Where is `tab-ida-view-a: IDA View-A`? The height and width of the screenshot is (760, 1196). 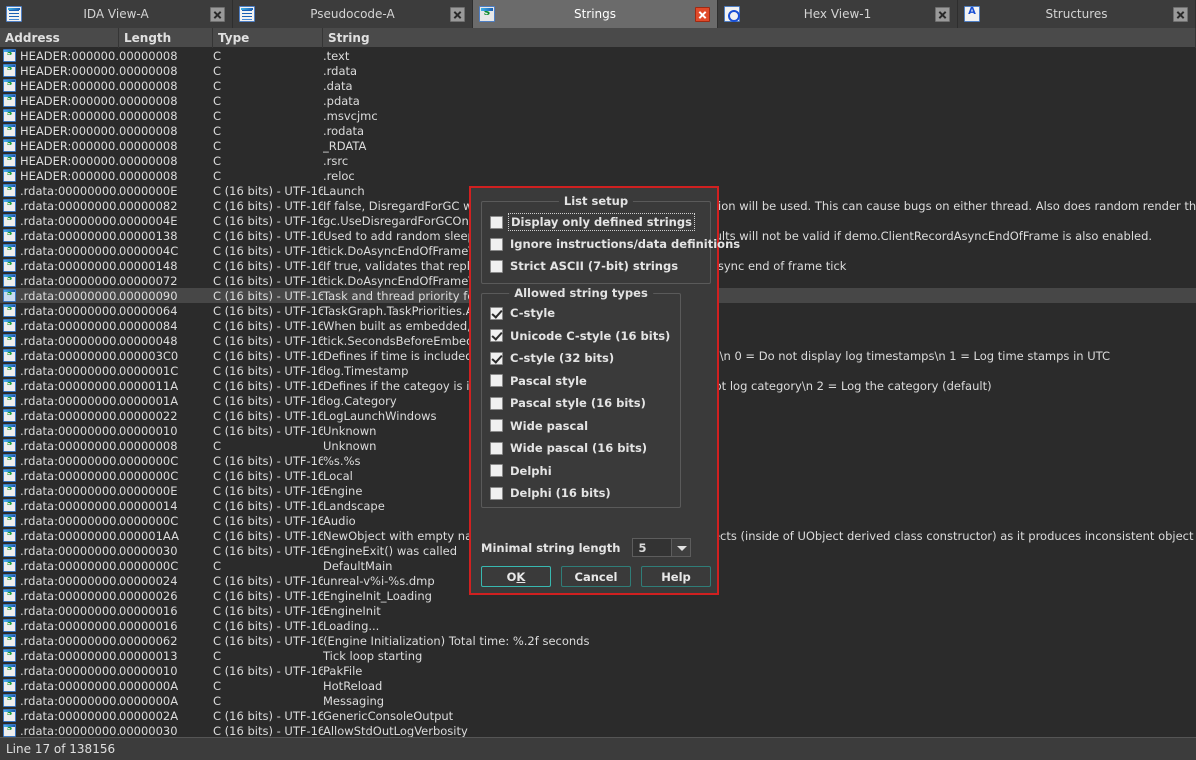
tab-ida-view-a: IDA View-A is located at coordinates (116, 14).